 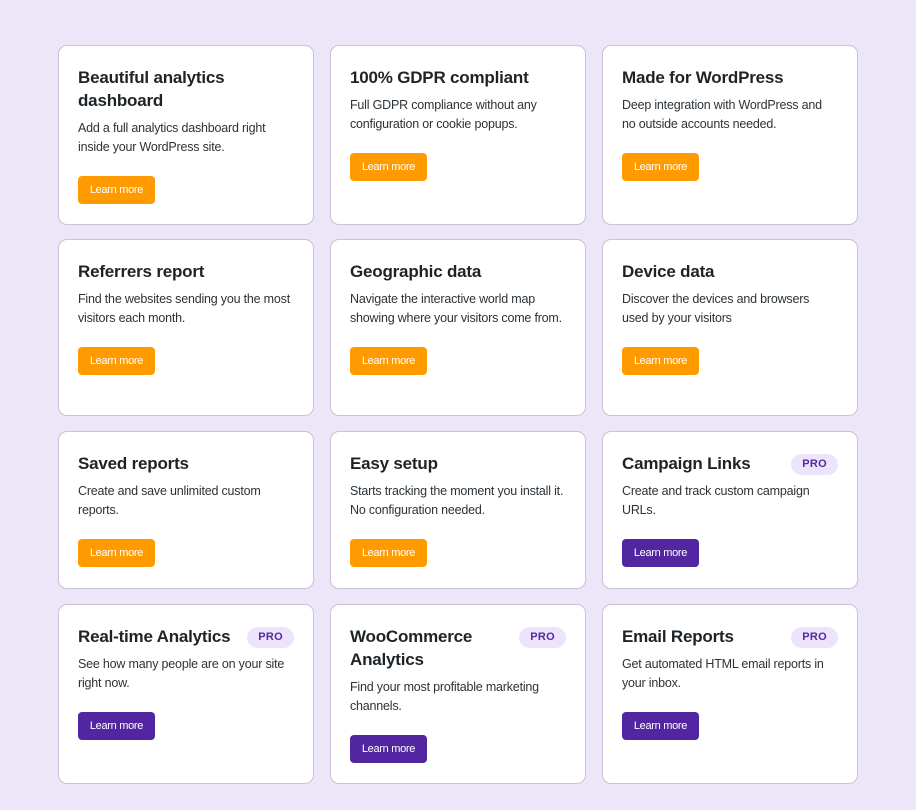 What do you see at coordinates (668, 271) in the screenshot?
I see `card-title: Device data` at bounding box center [668, 271].